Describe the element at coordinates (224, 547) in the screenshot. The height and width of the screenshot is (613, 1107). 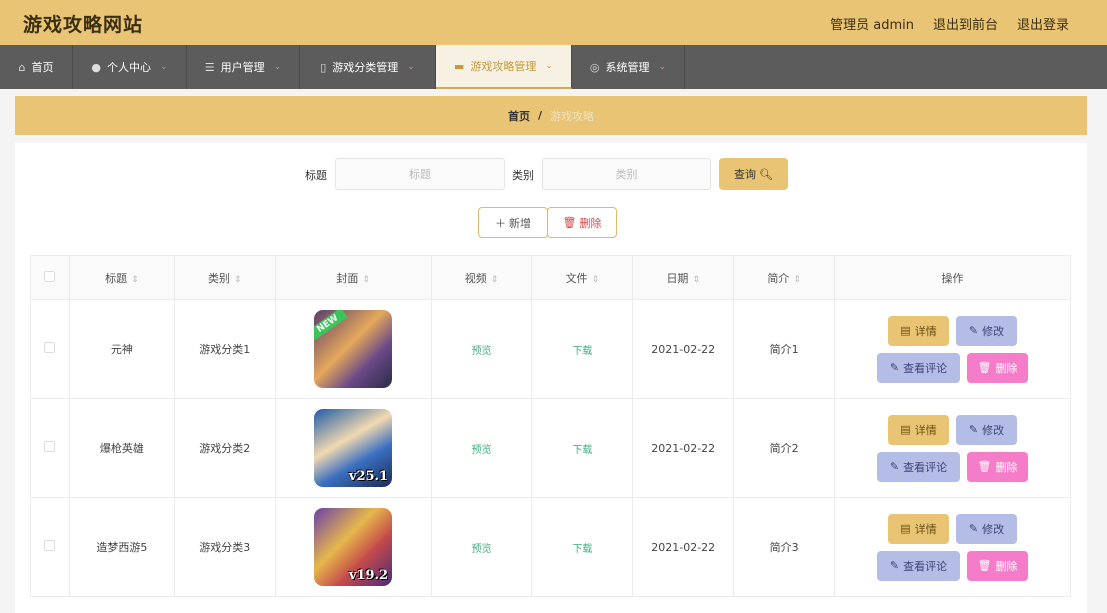
I see `cell-category: 游戏分类3` at that location.